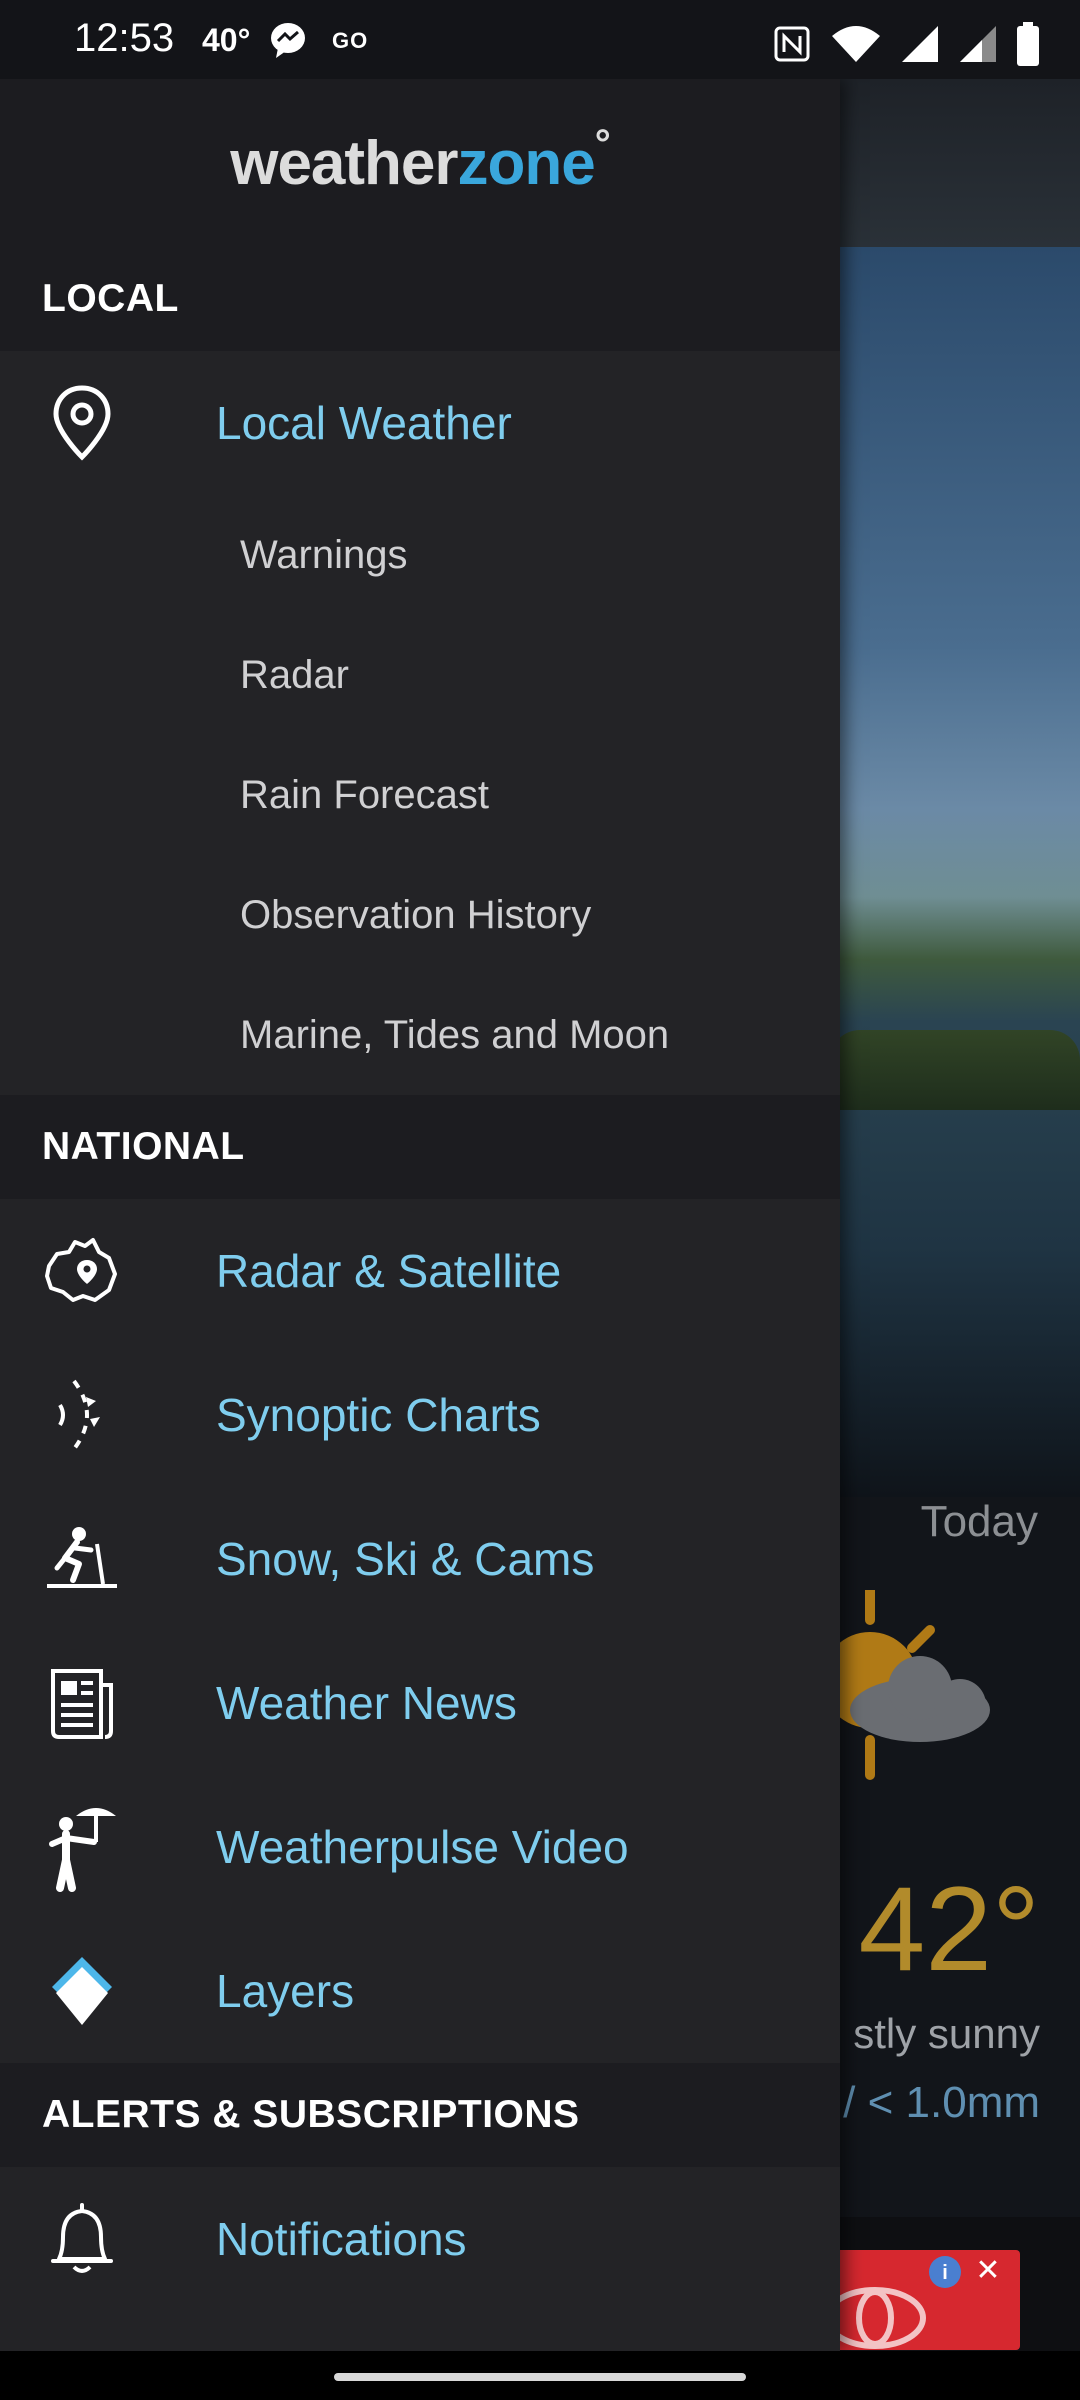 Image resolution: width=1080 pixels, height=2400 pixels. Describe the element at coordinates (420, 2115) in the screenshot. I see `section-header-alerts: ALERTS & SUBSCRIPTIONS` at that location.